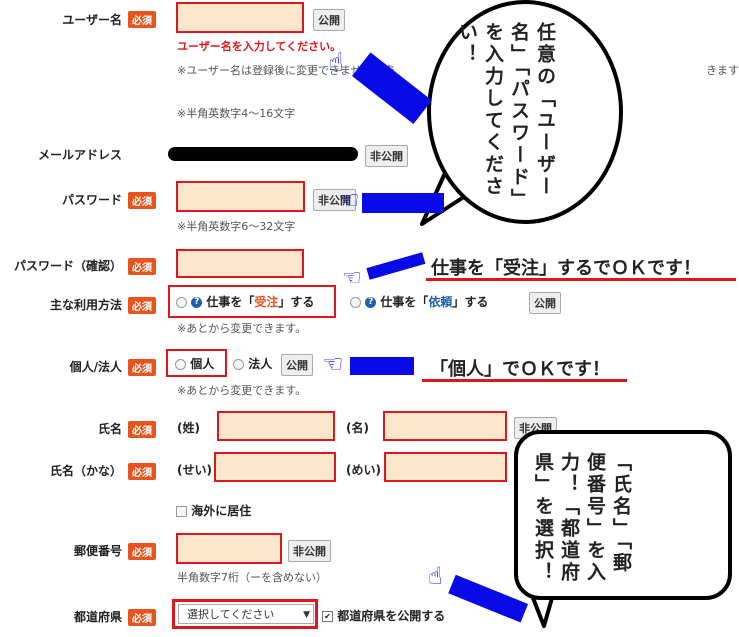  I want to click on radio-individual, so click(180, 364).